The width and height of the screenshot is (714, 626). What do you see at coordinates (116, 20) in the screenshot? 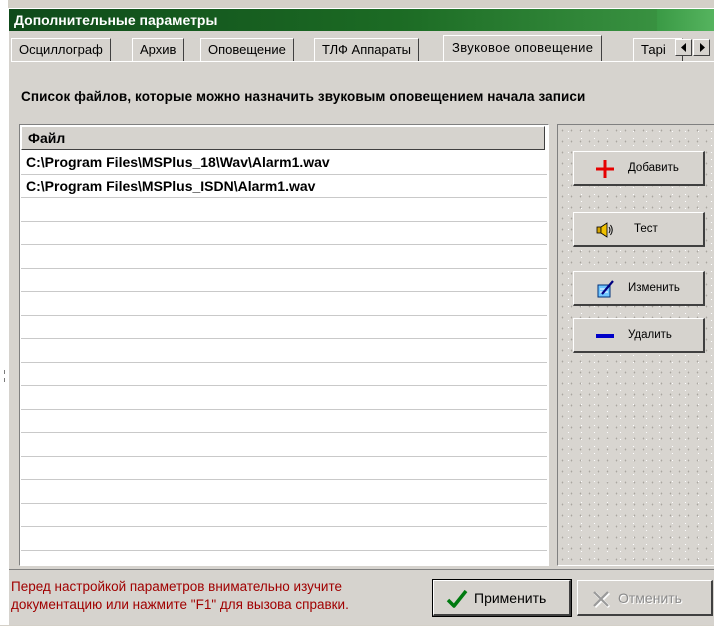
I see `window-title: Дополнительные параметры` at bounding box center [116, 20].